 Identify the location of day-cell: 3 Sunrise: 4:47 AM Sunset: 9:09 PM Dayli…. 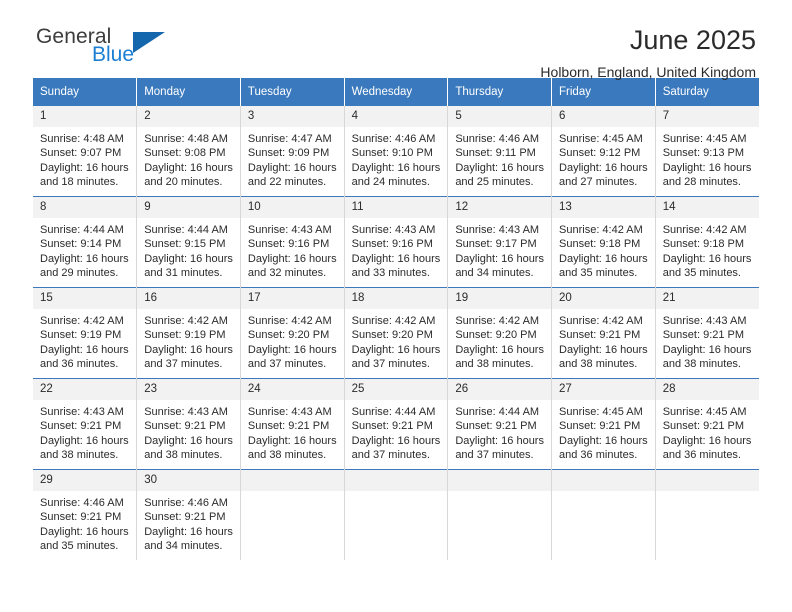
(292, 151).